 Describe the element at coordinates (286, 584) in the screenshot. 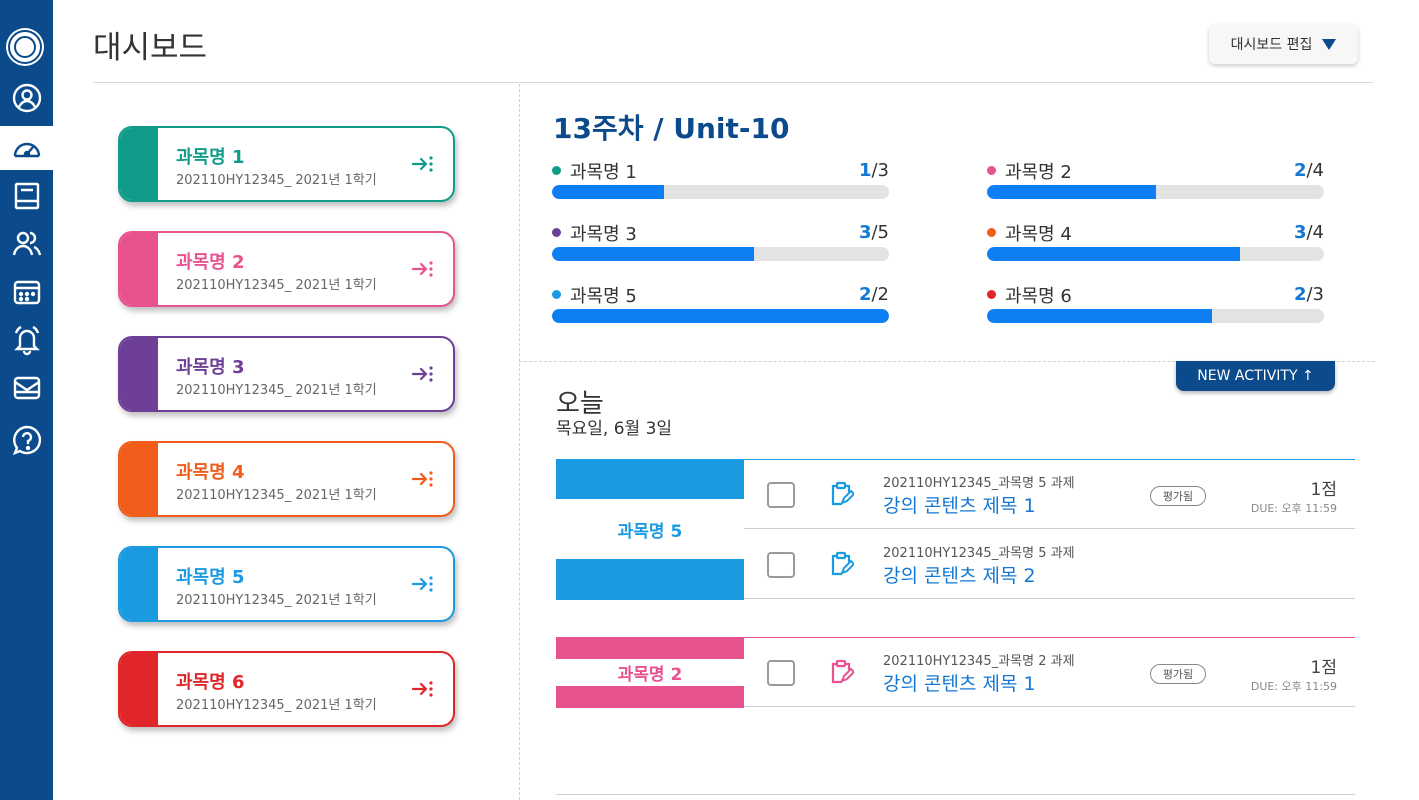

I see `course-card: 과목명 5 202110HY12345_ 2021년 1학기` at that location.